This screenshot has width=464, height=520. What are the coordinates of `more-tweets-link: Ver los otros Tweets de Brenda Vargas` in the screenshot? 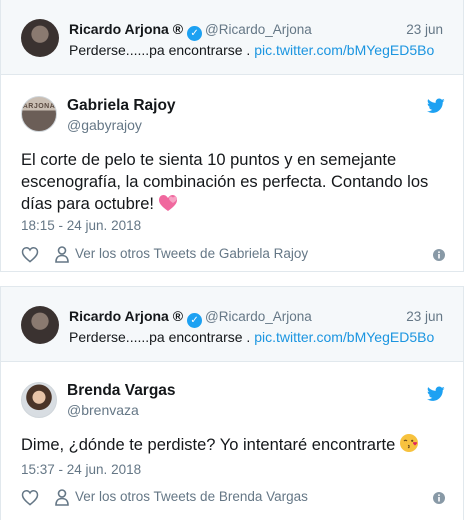 It's located at (191, 496).